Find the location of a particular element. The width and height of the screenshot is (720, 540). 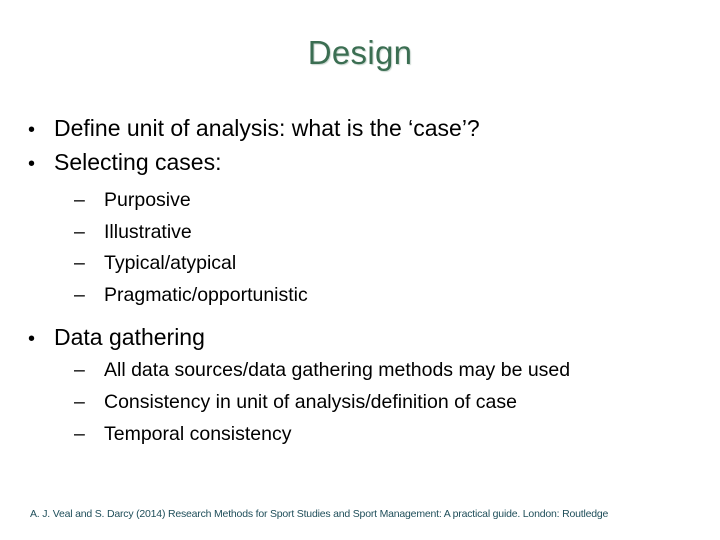

bullet-text: Data gathering is located at coordinates (129, 337).